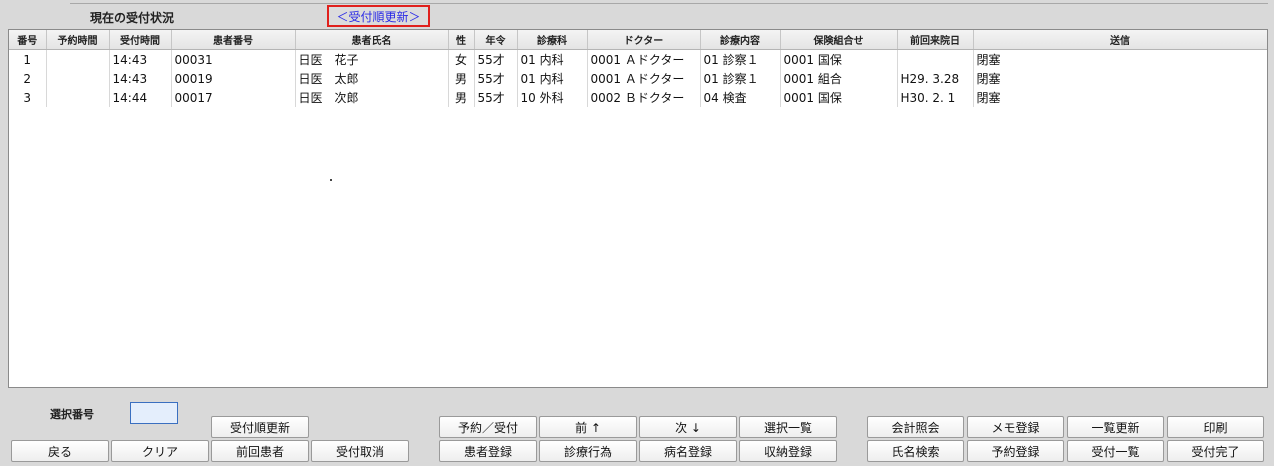 The image size is (1274, 466). Describe the element at coordinates (372, 40) in the screenshot. I see `column-header-patient-name: 患者氏名` at that location.